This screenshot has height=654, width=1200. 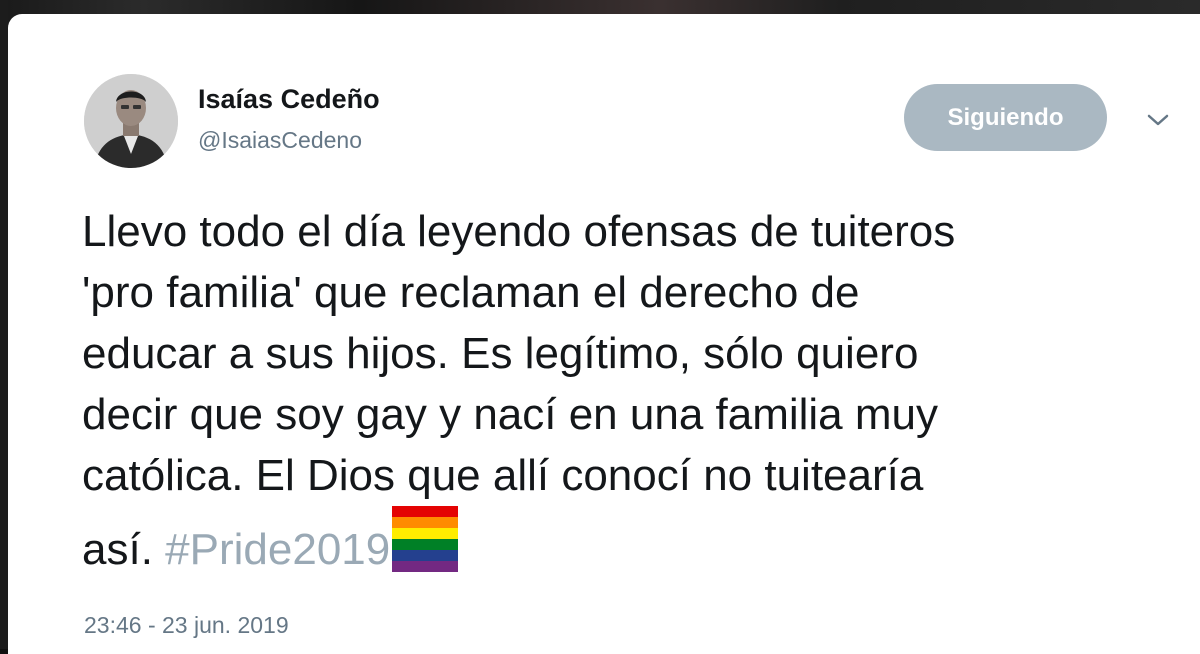 What do you see at coordinates (289, 99) in the screenshot?
I see `author-name: Isaías Cedeño` at bounding box center [289, 99].